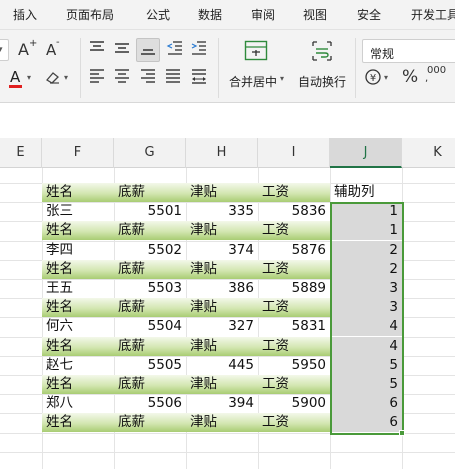 The width and height of the screenshot is (455, 469). Describe the element at coordinates (222, 192) in the screenshot. I see `header-cell-allowance: 津贴` at that location.